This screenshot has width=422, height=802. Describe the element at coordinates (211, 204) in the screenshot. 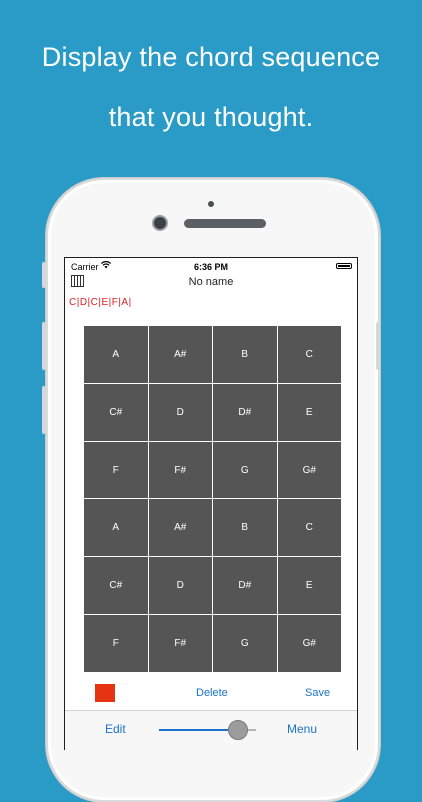

I see `phone-sensor` at that location.